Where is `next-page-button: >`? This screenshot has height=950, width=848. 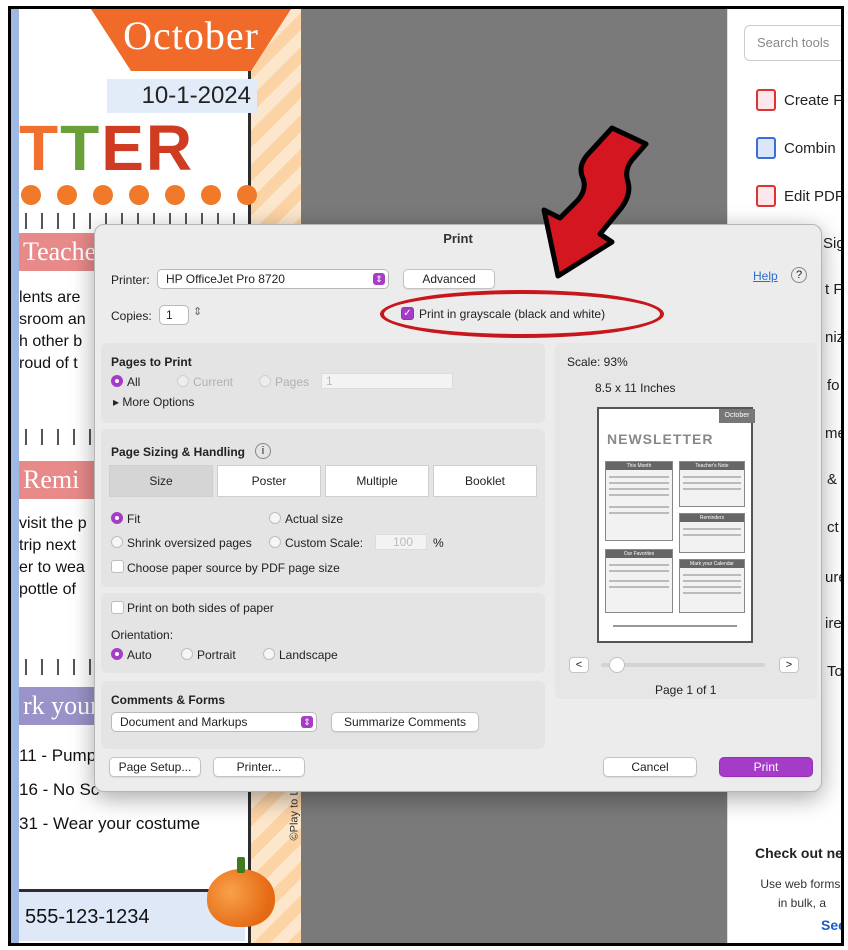 next-page-button: > is located at coordinates (789, 665).